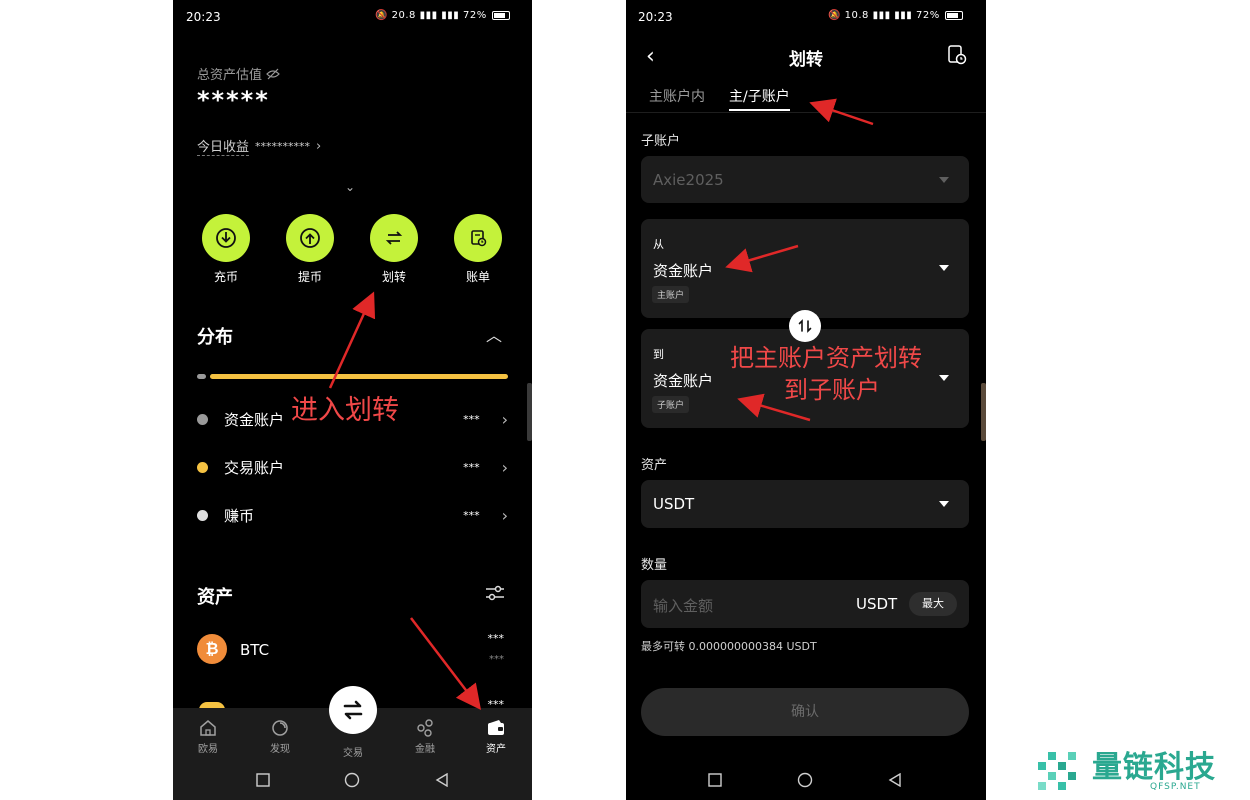 The width and height of the screenshot is (1250, 800). Describe the element at coordinates (202, 467) in the screenshot. I see `trading-dot` at that location.